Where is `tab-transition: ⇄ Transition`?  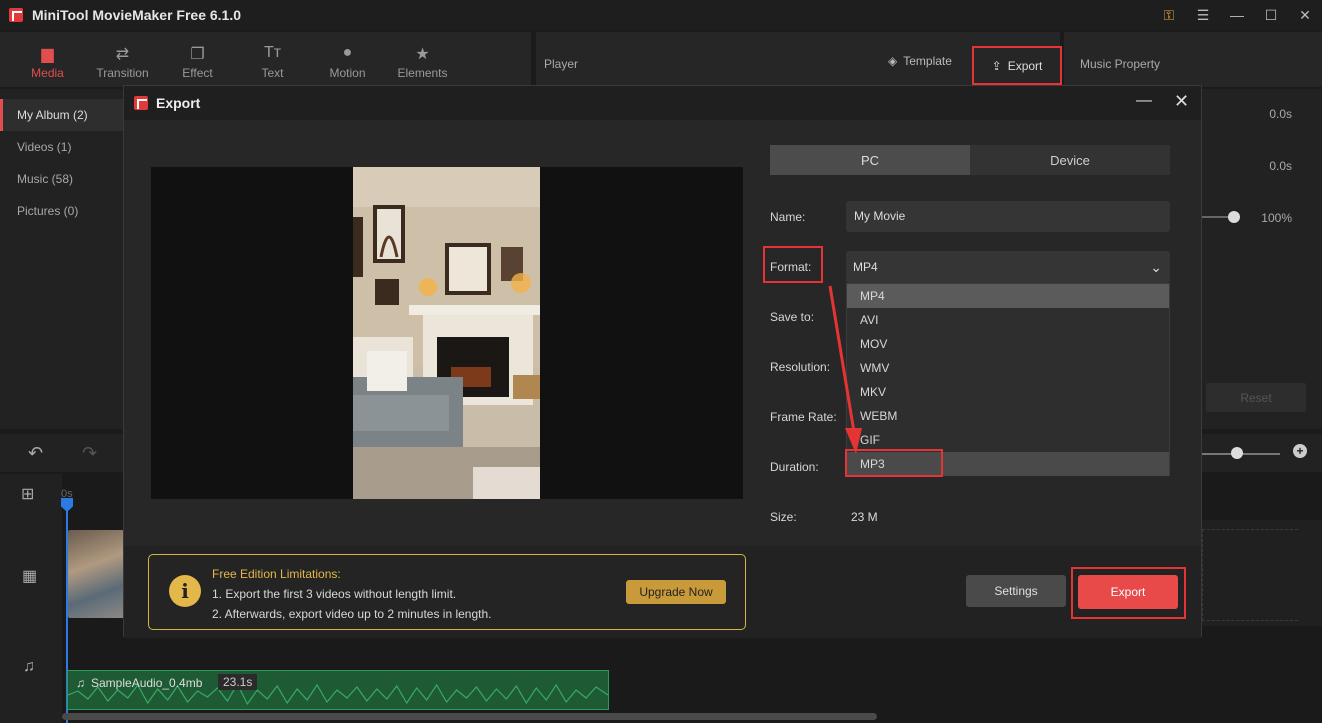 tab-transition: ⇄ Transition is located at coordinates (122, 59).